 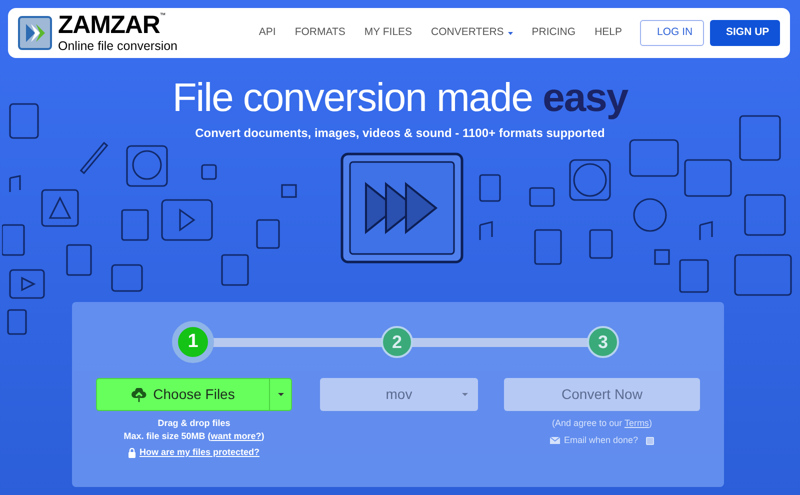 I want to click on step-badge: 3, so click(x=603, y=342).